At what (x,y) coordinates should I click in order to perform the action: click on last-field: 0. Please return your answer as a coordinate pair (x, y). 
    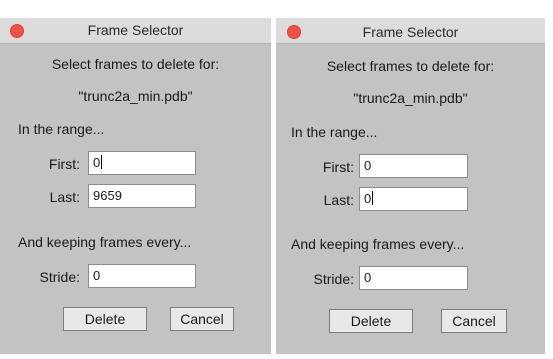
    Looking at the image, I should click on (413, 199).